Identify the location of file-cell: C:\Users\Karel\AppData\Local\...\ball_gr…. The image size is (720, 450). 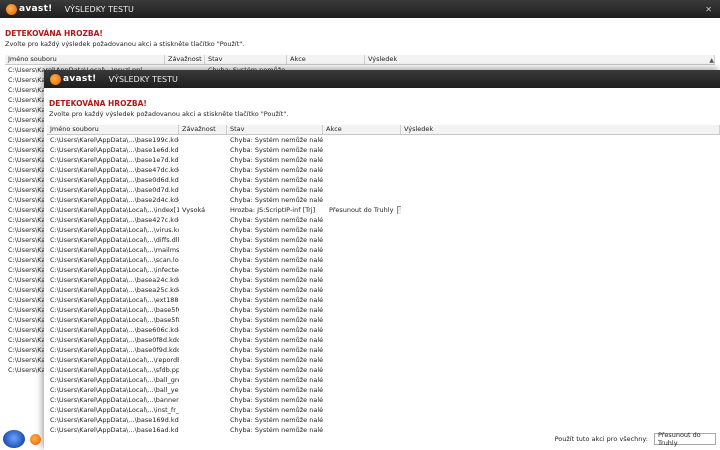
(114, 380).